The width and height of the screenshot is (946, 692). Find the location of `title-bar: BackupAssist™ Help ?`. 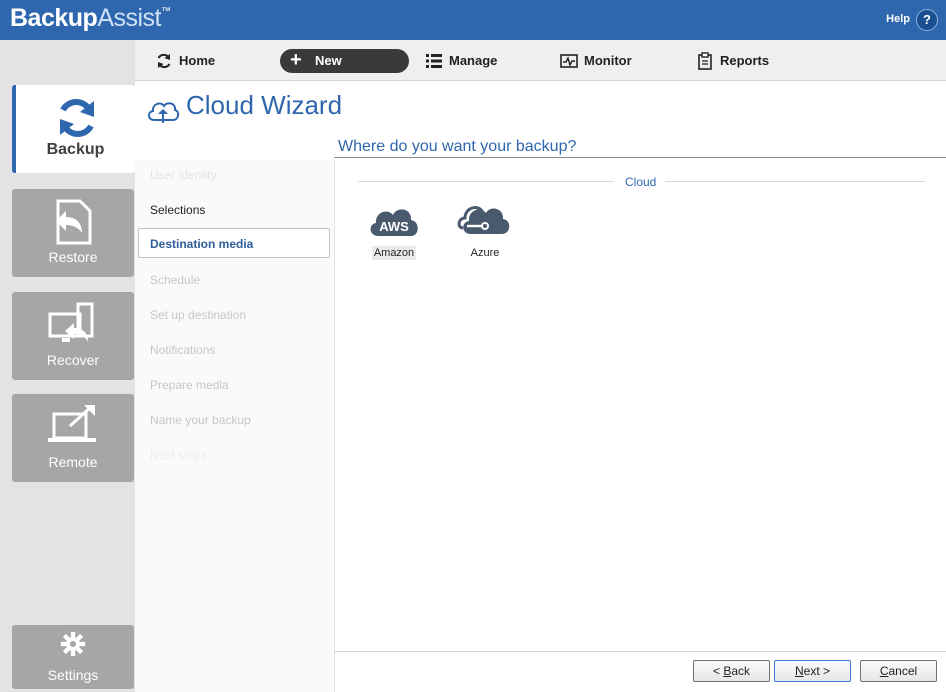

title-bar: BackupAssist™ Help ? is located at coordinates (473, 20).